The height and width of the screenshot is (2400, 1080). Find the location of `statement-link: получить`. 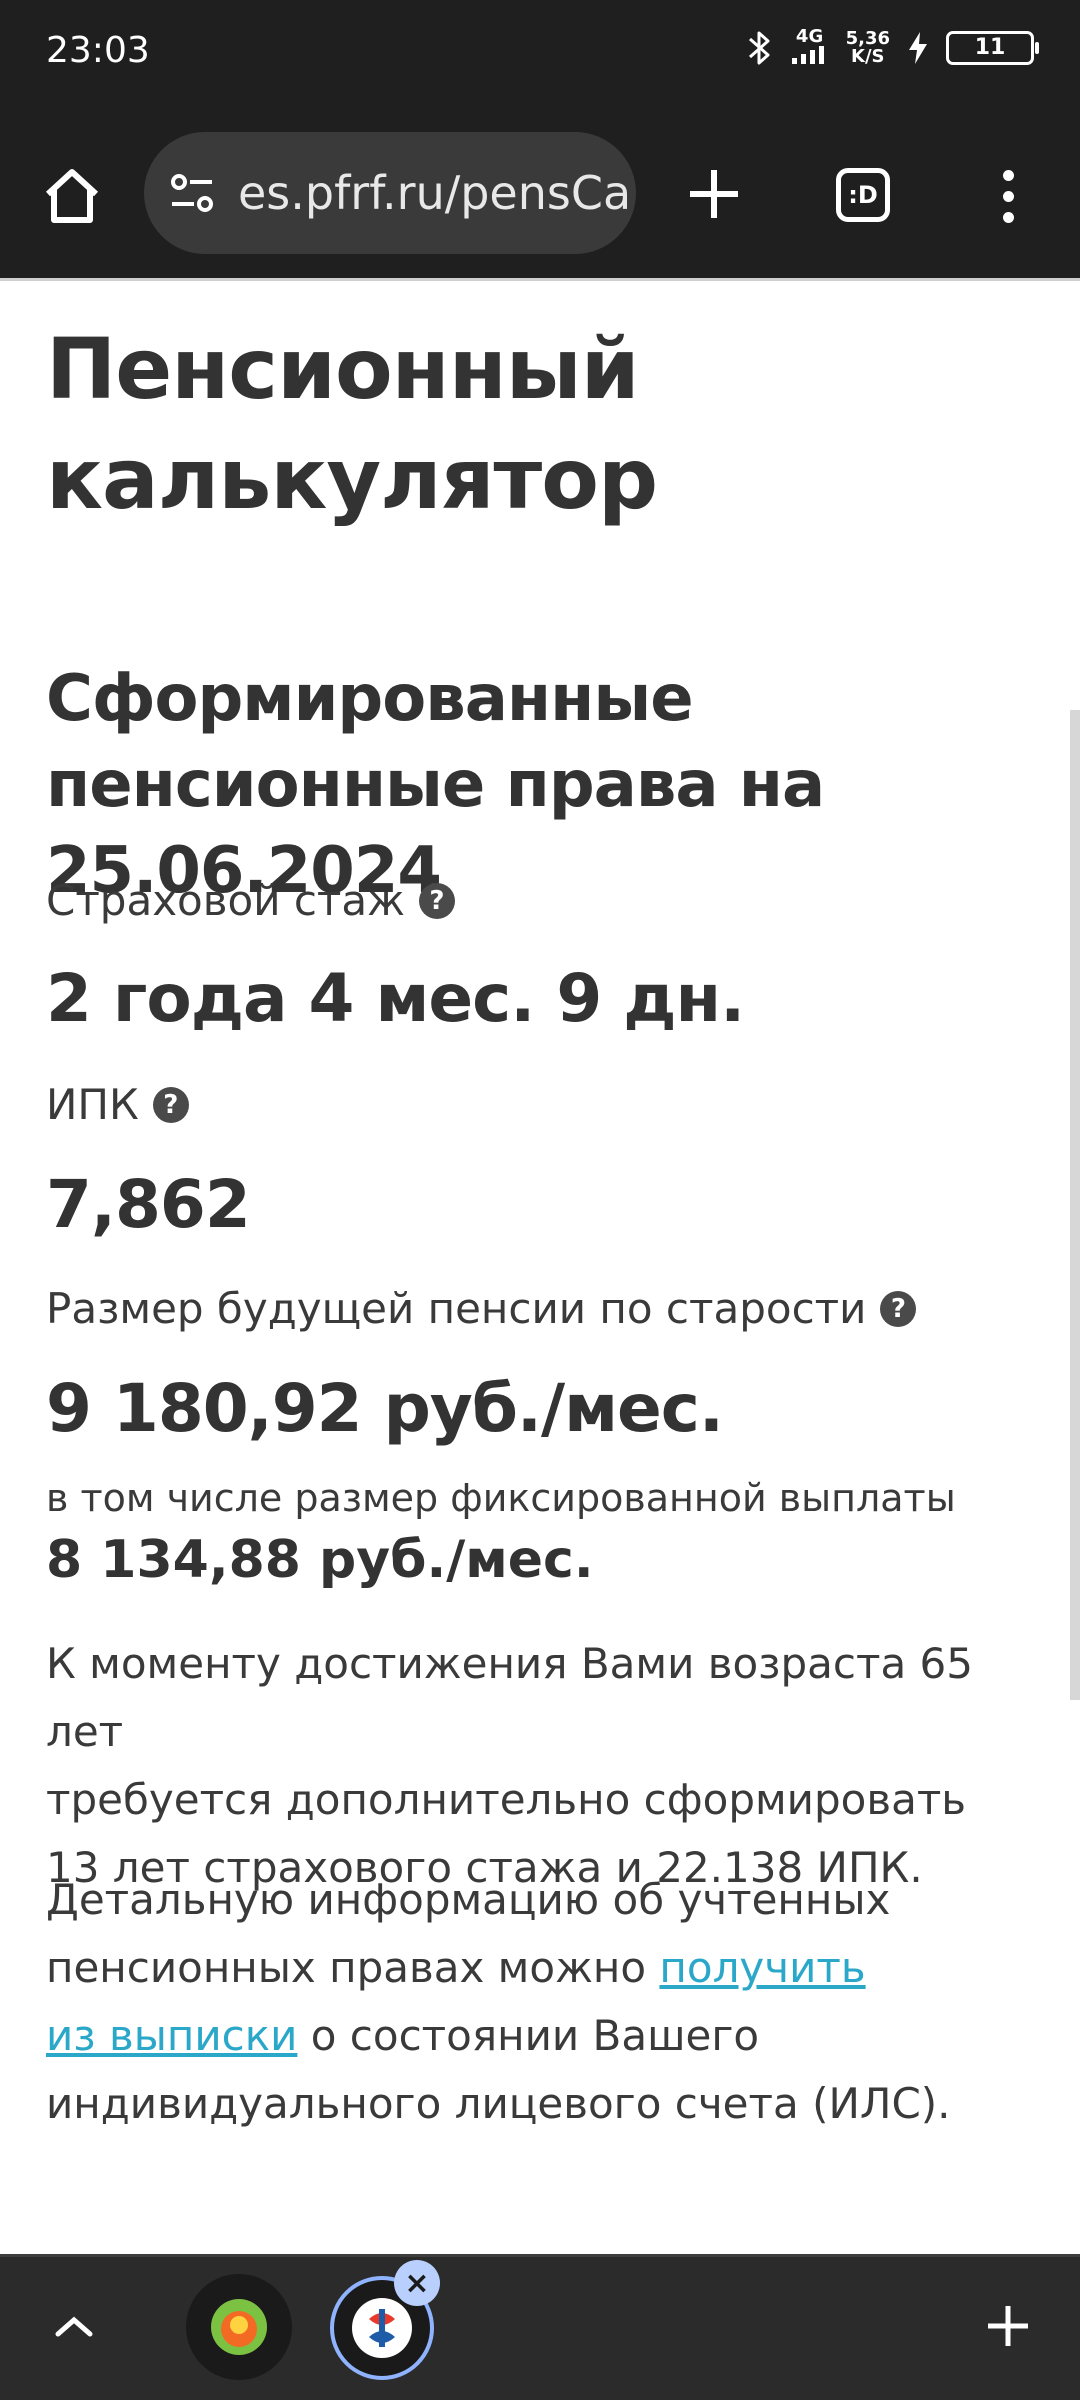

statement-link: получить is located at coordinates (762, 1967).